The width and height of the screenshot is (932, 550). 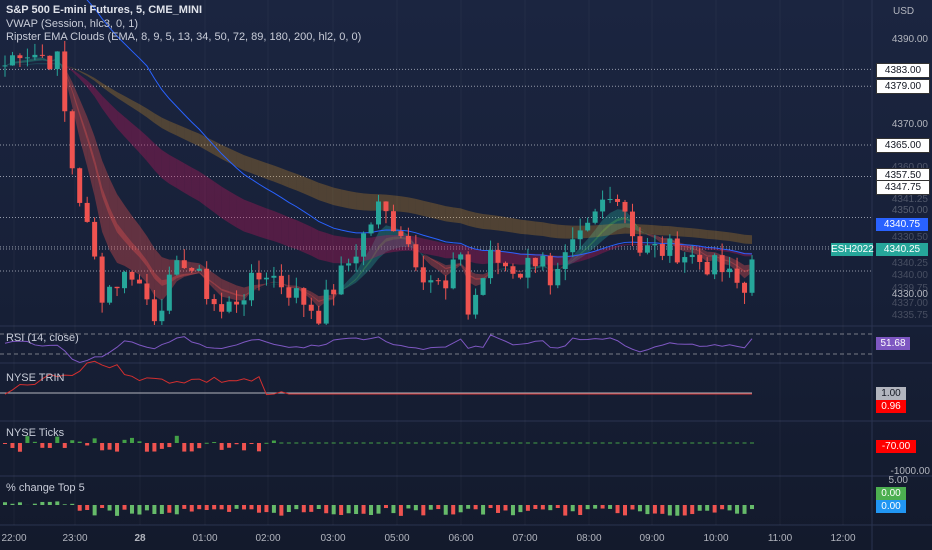 What do you see at coordinates (14, 538) in the screenshot?
I see `time-label: 22:00` at bounding box center [14, 538].